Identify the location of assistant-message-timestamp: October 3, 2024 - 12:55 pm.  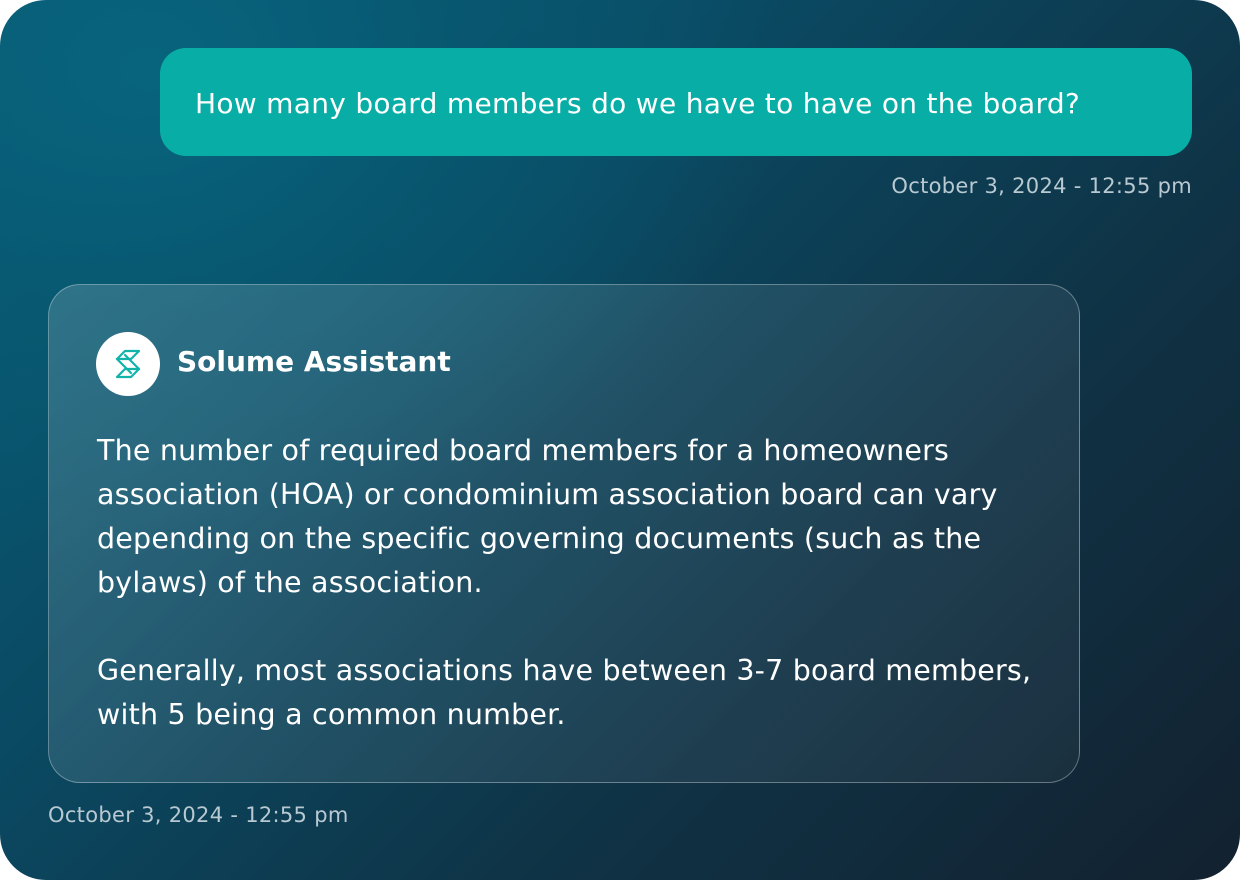
(198, 815).